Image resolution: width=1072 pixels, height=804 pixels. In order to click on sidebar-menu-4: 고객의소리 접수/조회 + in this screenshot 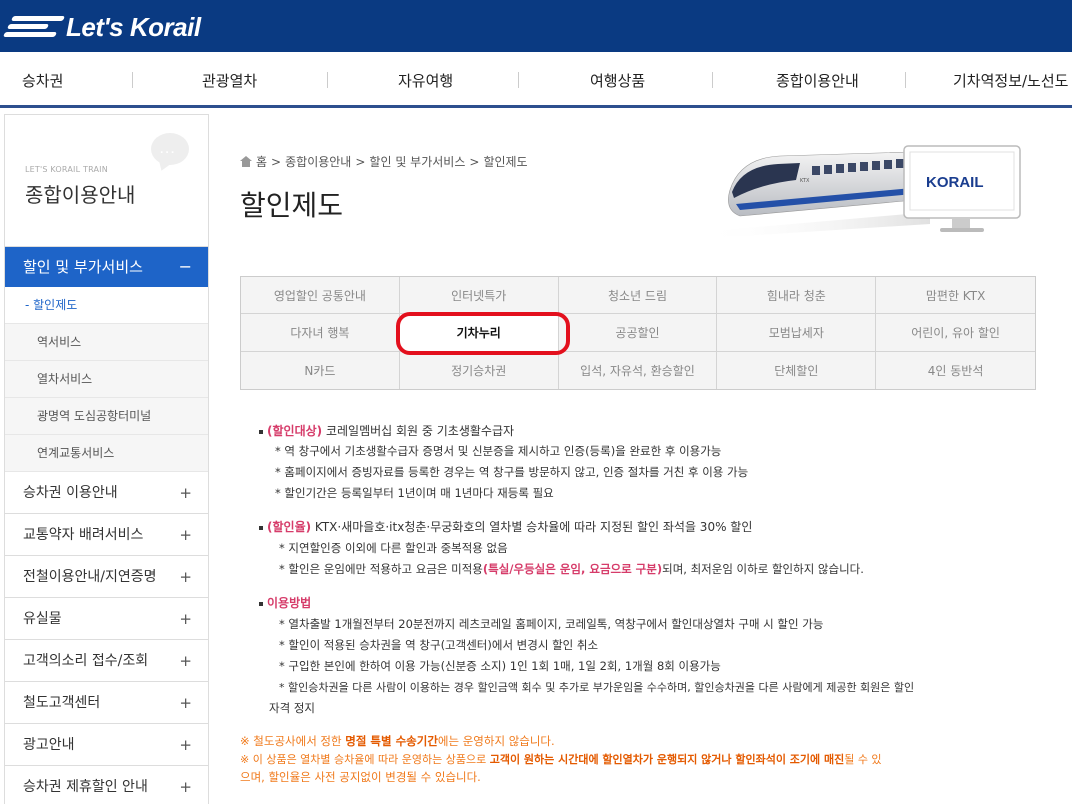, I will do `click(106, 661)`.